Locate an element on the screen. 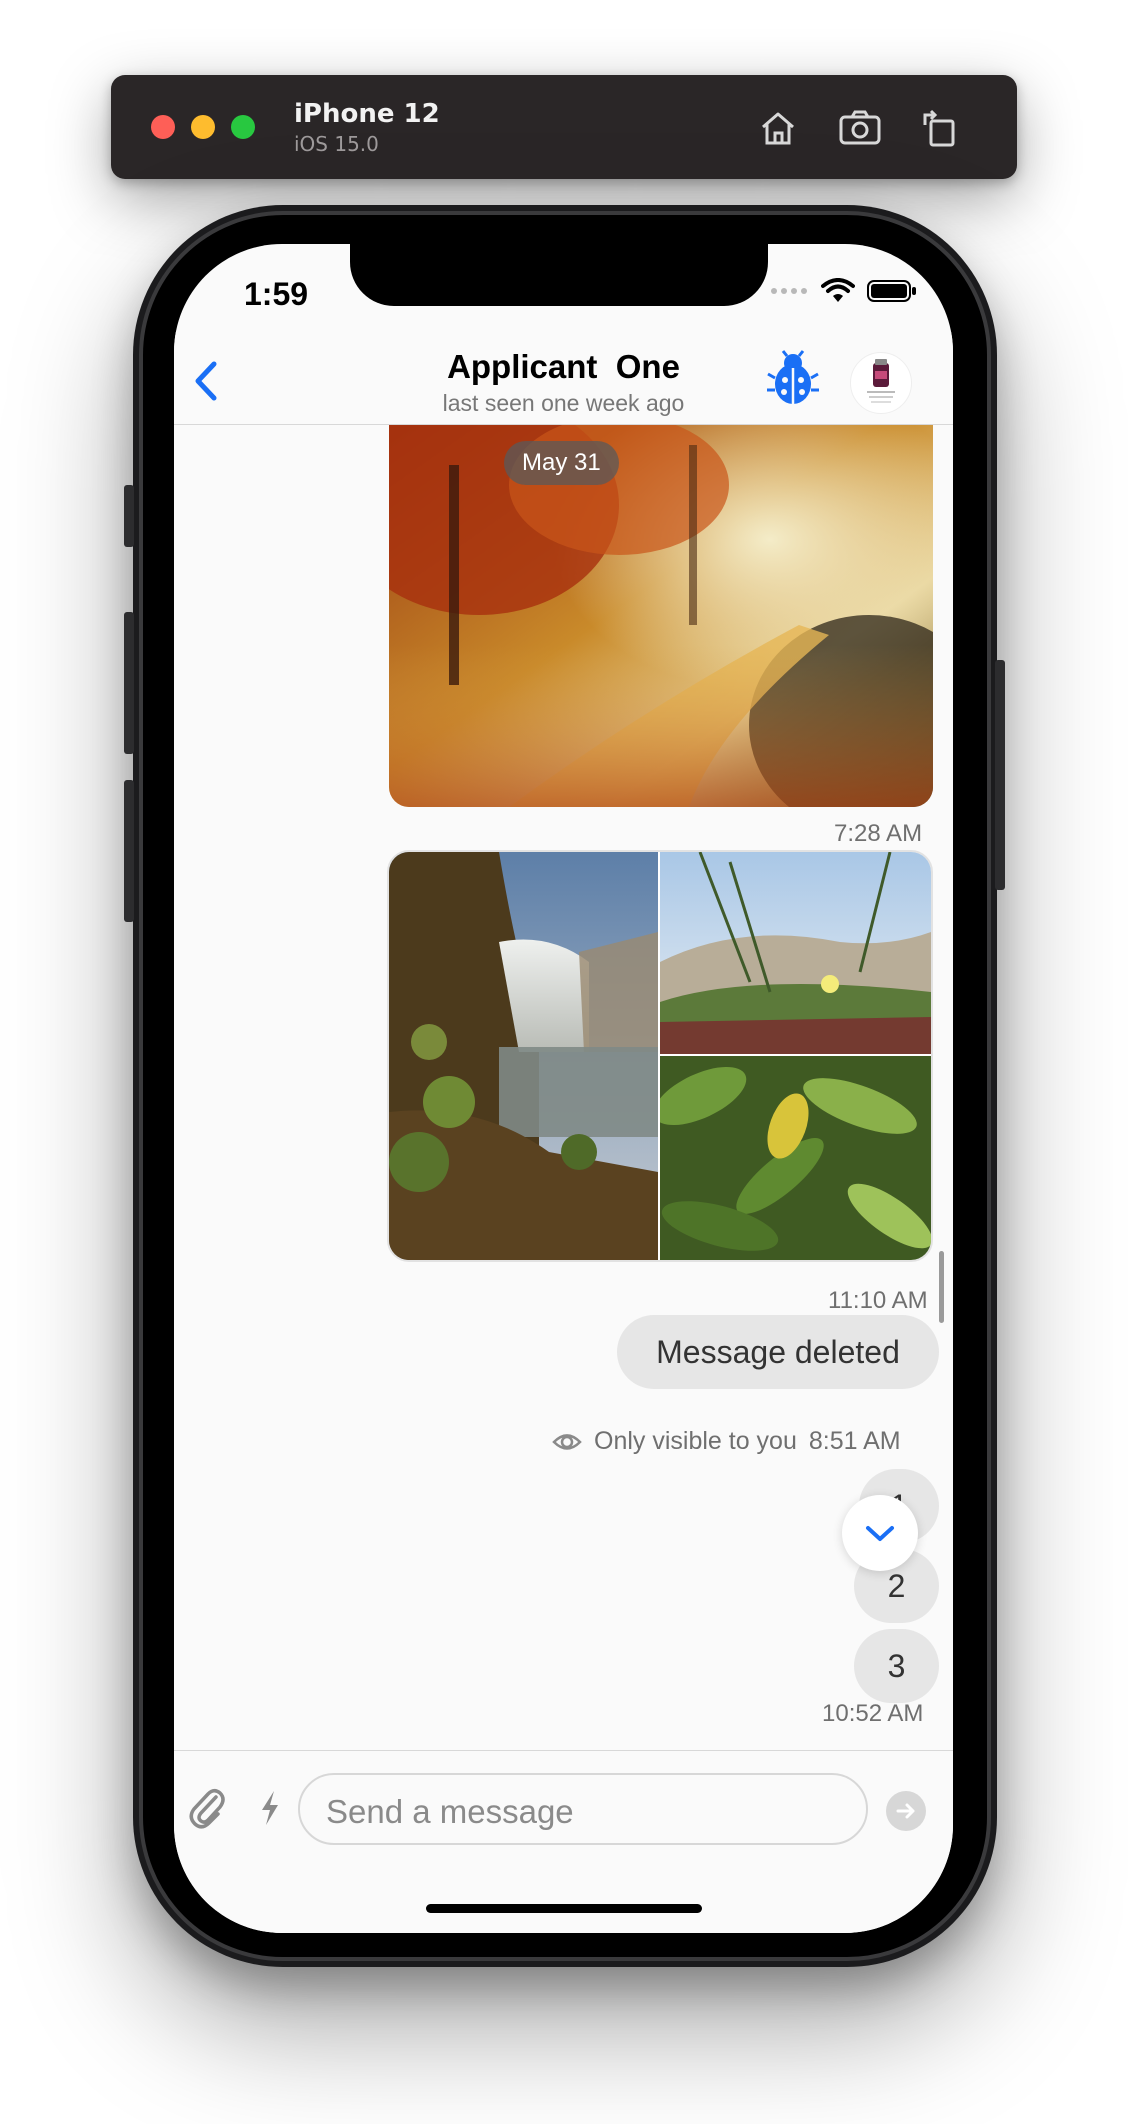  avatar-image is located at coordinates (881, 381).